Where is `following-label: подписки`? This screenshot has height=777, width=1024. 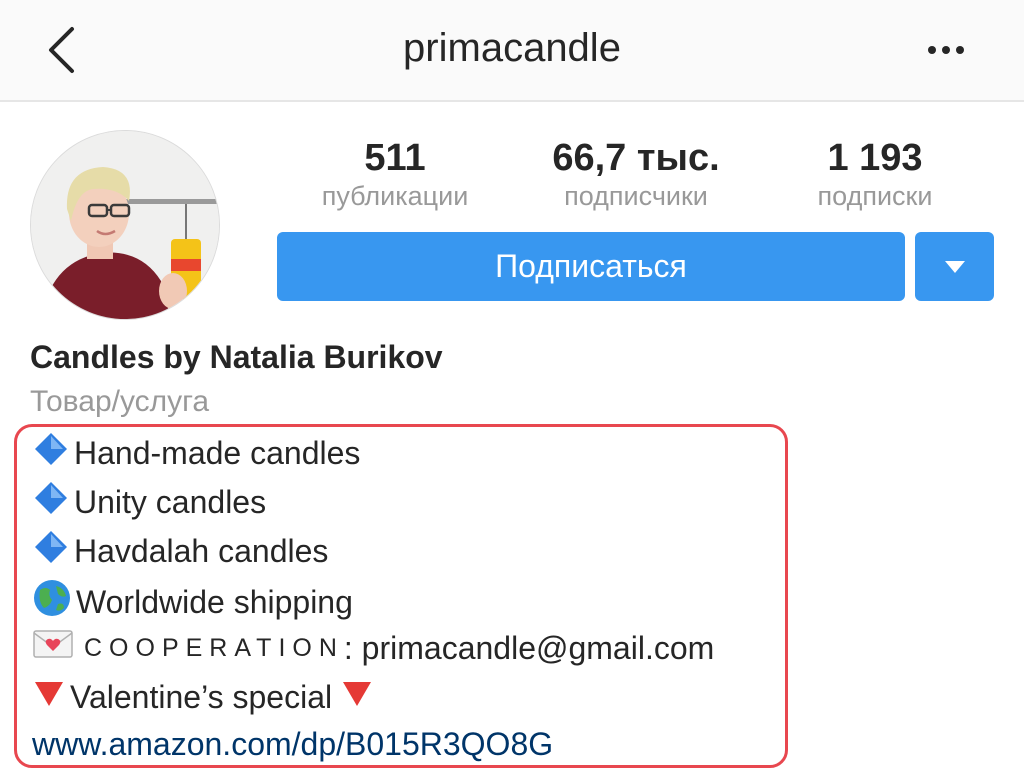
following-label: подписки is located at coordinates (875, 196).